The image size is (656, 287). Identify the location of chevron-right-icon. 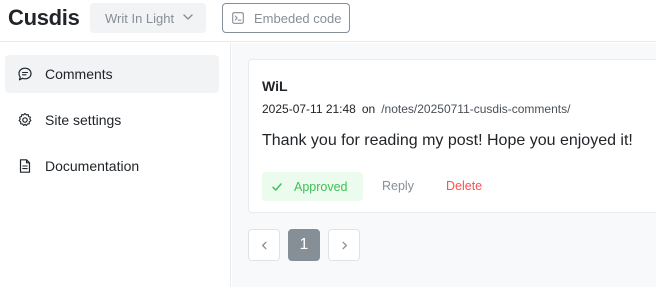
(344, 245).